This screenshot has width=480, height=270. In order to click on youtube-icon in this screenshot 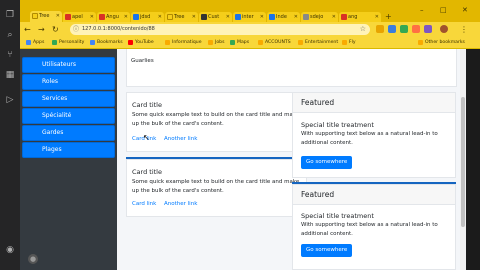, I will do `click(102, 17)`.